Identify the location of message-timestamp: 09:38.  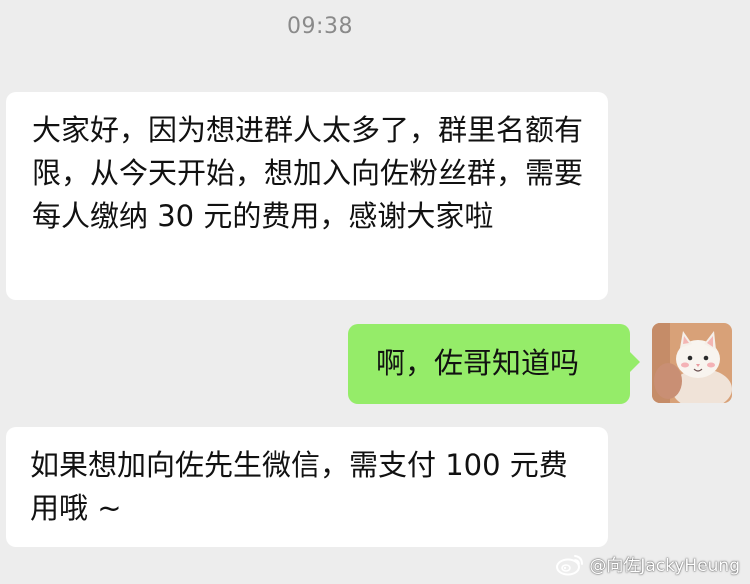
(320, 26).